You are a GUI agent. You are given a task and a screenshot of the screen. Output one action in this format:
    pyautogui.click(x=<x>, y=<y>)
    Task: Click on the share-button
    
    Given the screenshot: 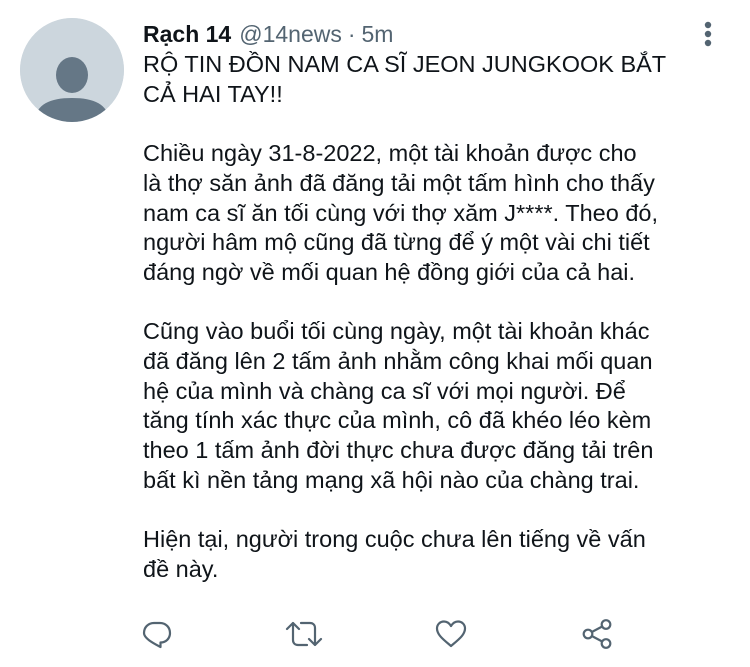 What is the action you would take?
    pyautogui.click(x=597, y=634)
    